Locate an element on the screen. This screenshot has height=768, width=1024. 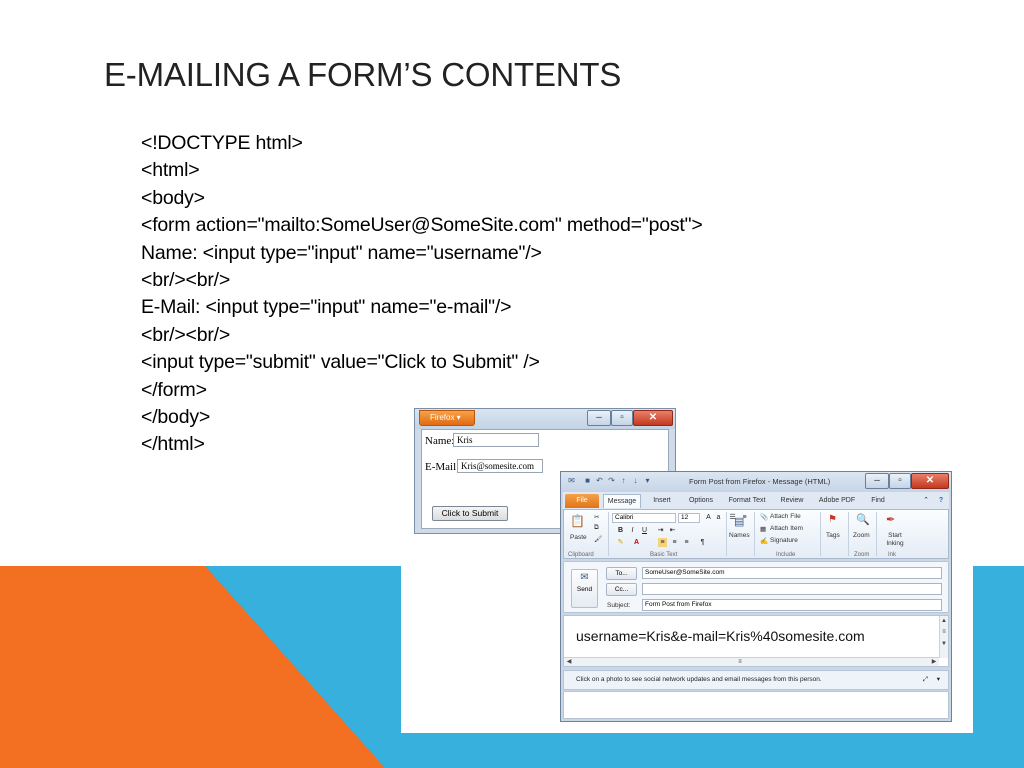
to-field: SomeUser@SomeSite.com is located at coordinates (792, 573).